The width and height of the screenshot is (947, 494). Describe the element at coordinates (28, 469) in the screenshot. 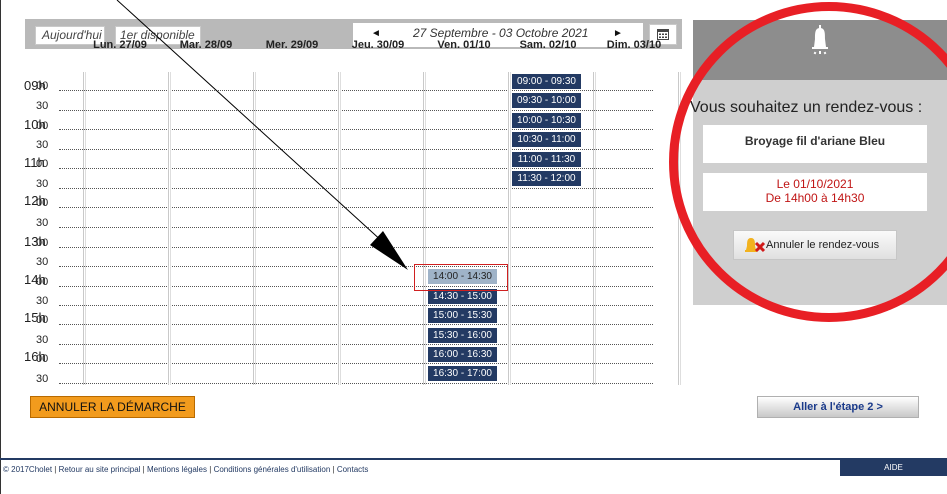

I see `copyright: © 2017Cholet` at that location.